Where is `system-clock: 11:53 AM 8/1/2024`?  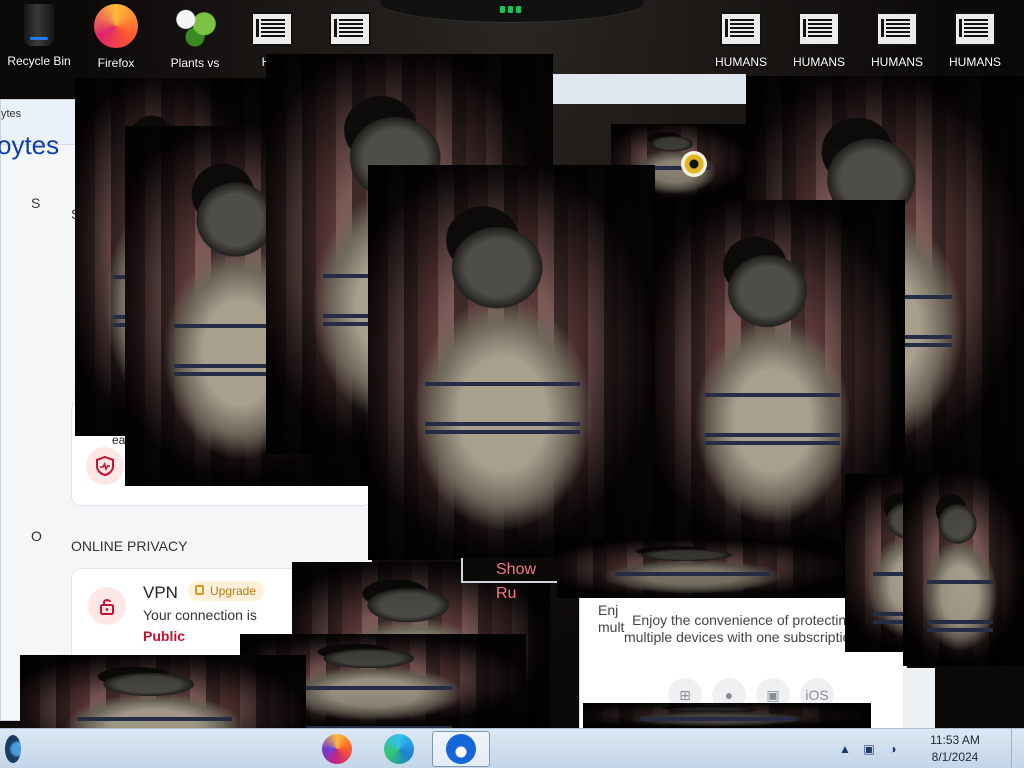 system-clock: 11:53 AM 8/1/2024 is located at coordinates (955, 749).